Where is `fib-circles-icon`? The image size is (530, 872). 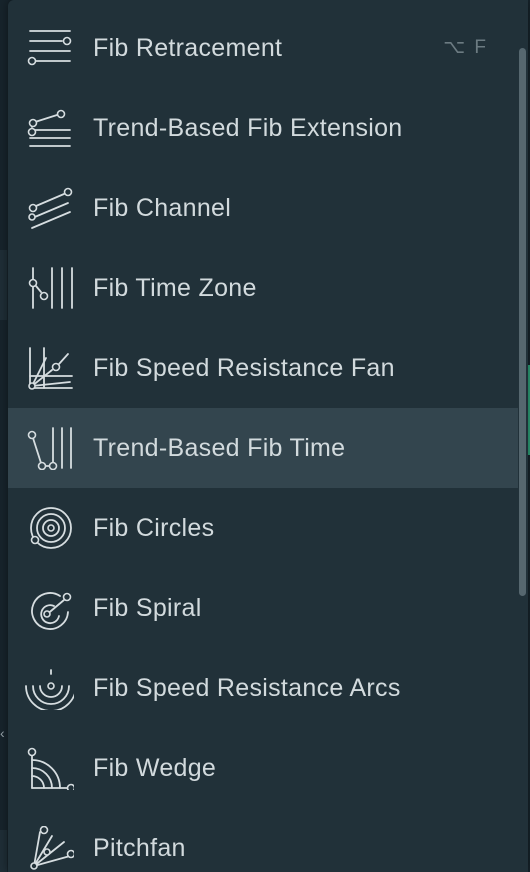
fib-circles-icon is located at coordinates (49, 528).